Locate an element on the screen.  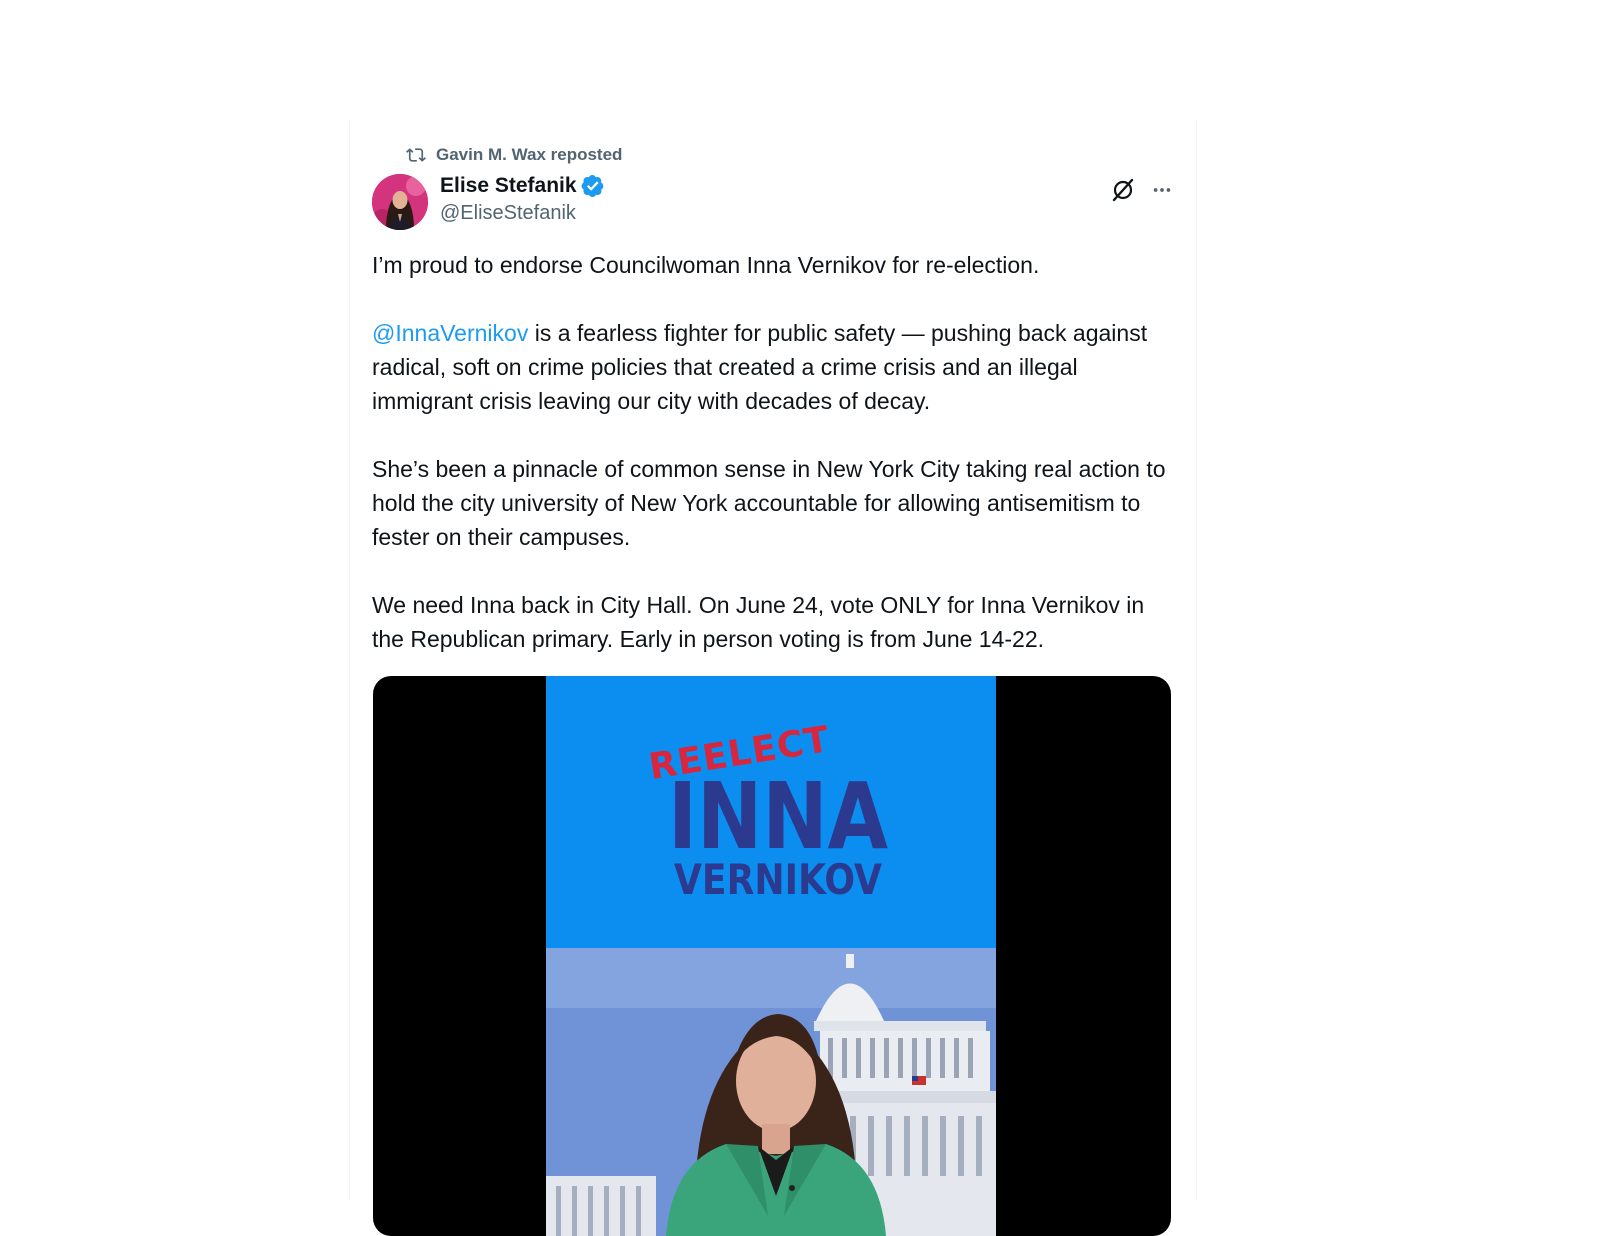
more-icon is located at coordinates (1162, 190).